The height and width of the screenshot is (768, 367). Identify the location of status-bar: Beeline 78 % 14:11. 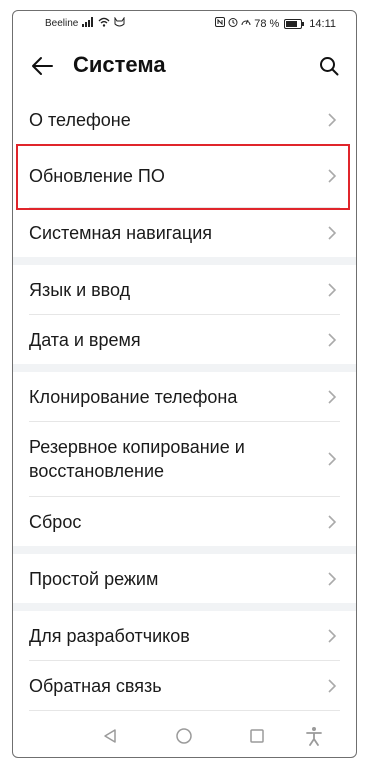
(184, 24).